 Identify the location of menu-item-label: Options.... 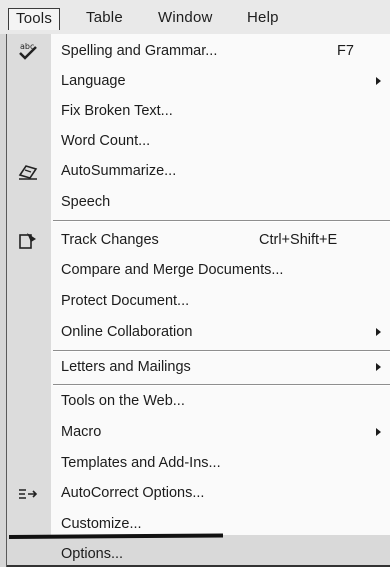
(92, 554).